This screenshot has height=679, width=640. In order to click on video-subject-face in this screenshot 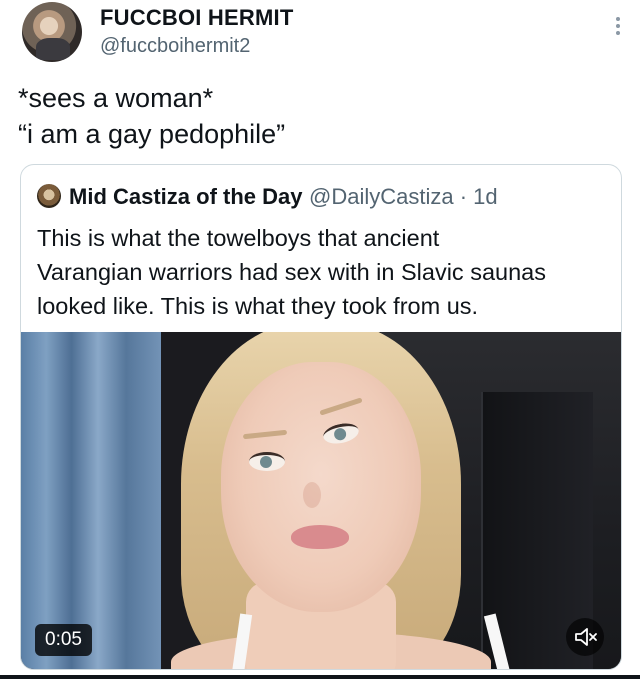, I will do `click(321, 487)`.